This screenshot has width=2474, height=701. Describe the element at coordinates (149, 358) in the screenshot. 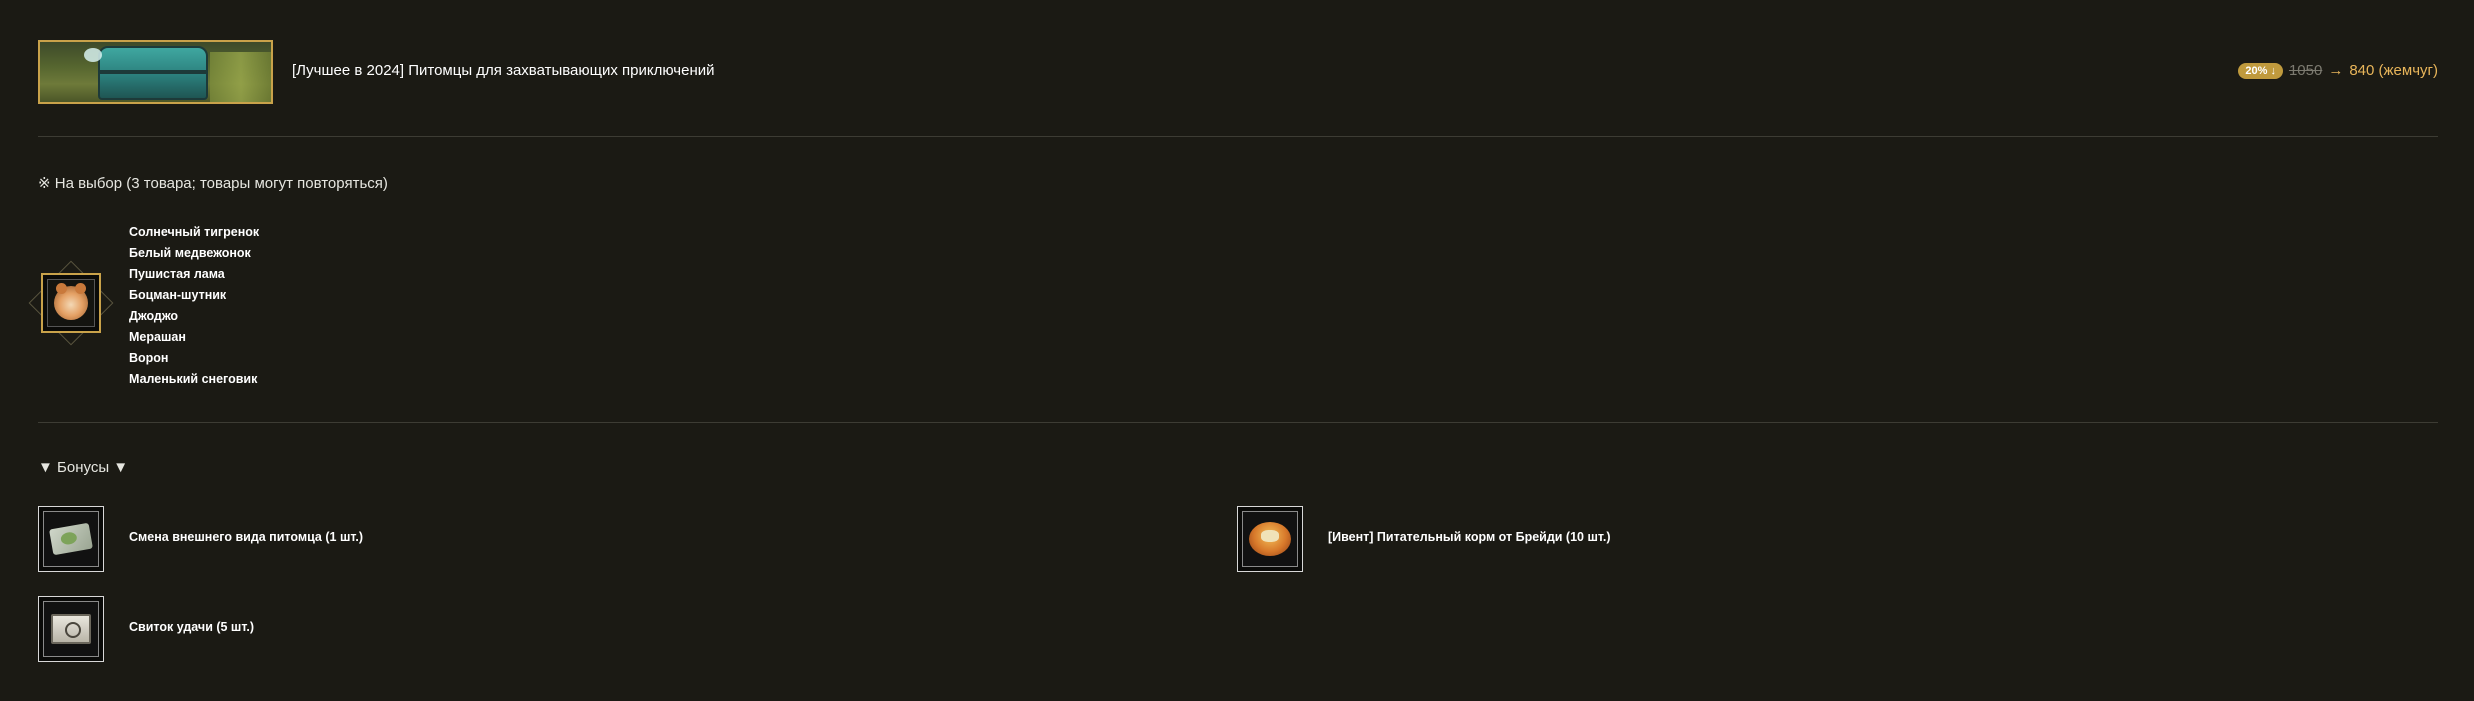

I see `list-item: Ворон` at that location.